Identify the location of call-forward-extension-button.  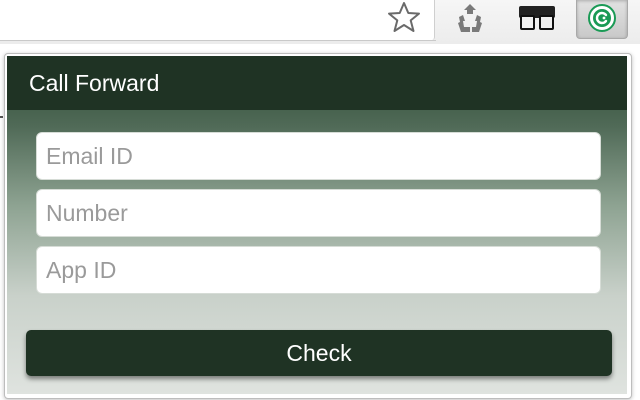
(602, 19).